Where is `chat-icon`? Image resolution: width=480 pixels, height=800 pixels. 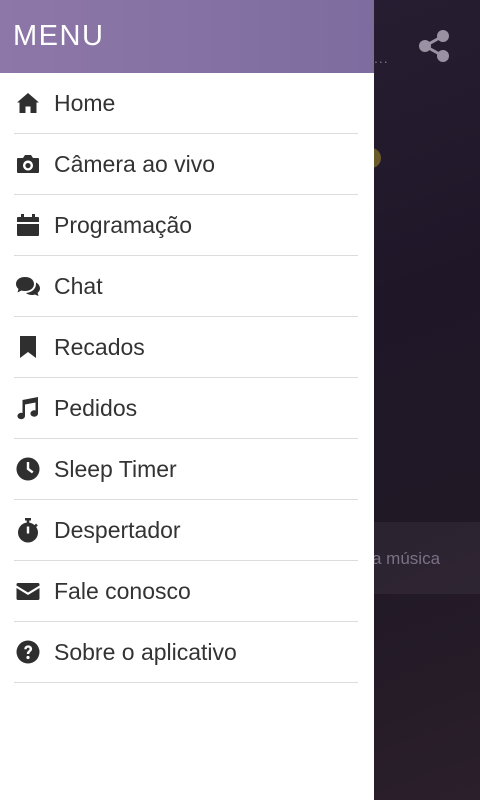 chat-icon is located at coordinates (28, 286).